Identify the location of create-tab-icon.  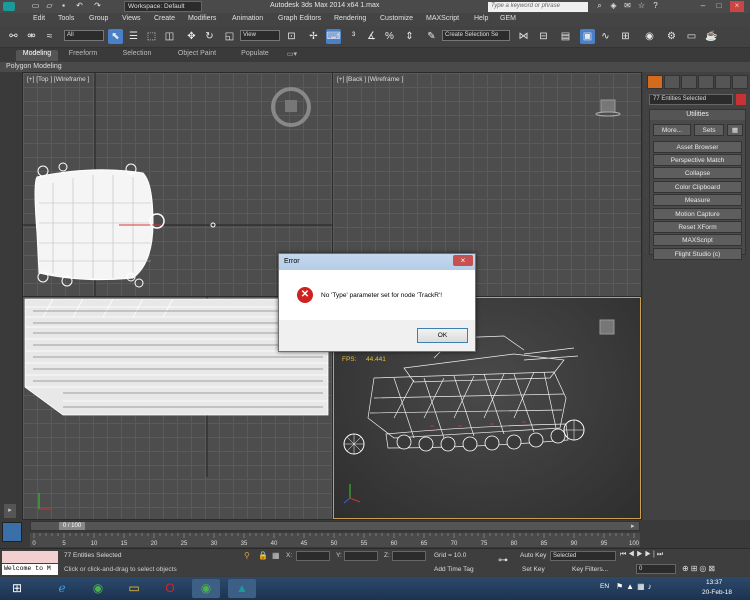
(655, 82).